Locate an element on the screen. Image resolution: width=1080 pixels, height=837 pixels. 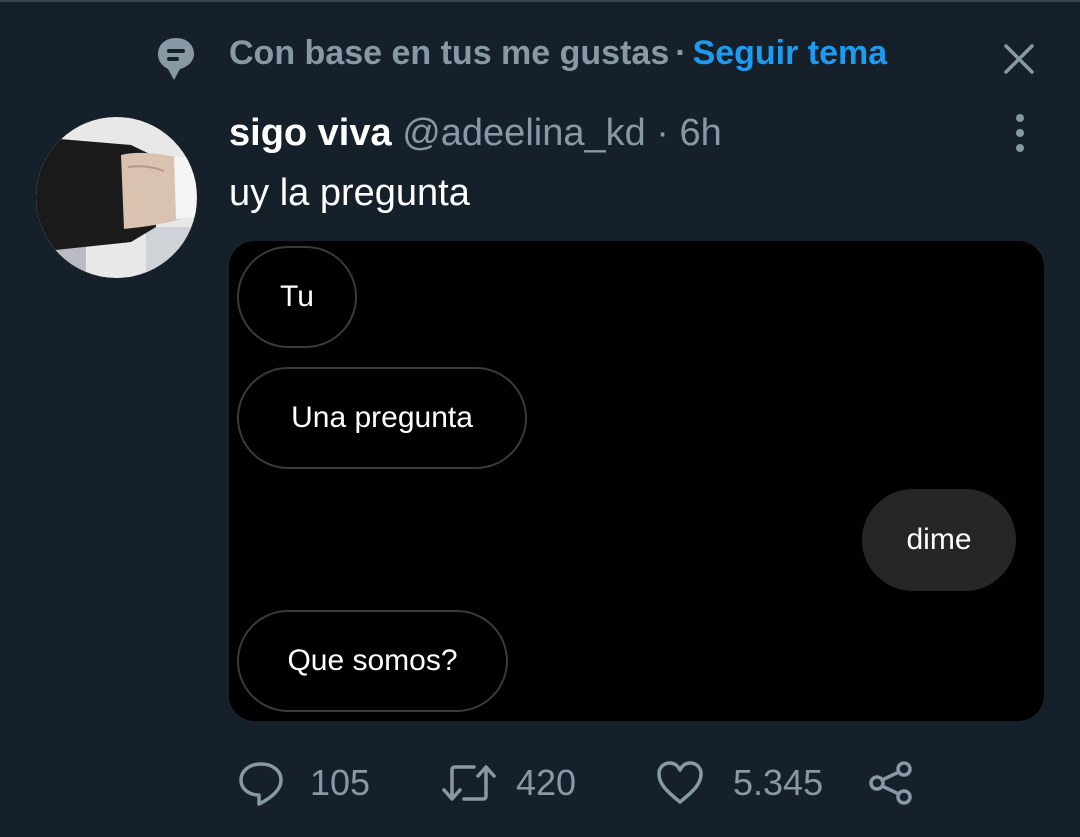
social-context-bar: Con base en tus me gustas · Seguir tema is located at coordinates (540, 56).